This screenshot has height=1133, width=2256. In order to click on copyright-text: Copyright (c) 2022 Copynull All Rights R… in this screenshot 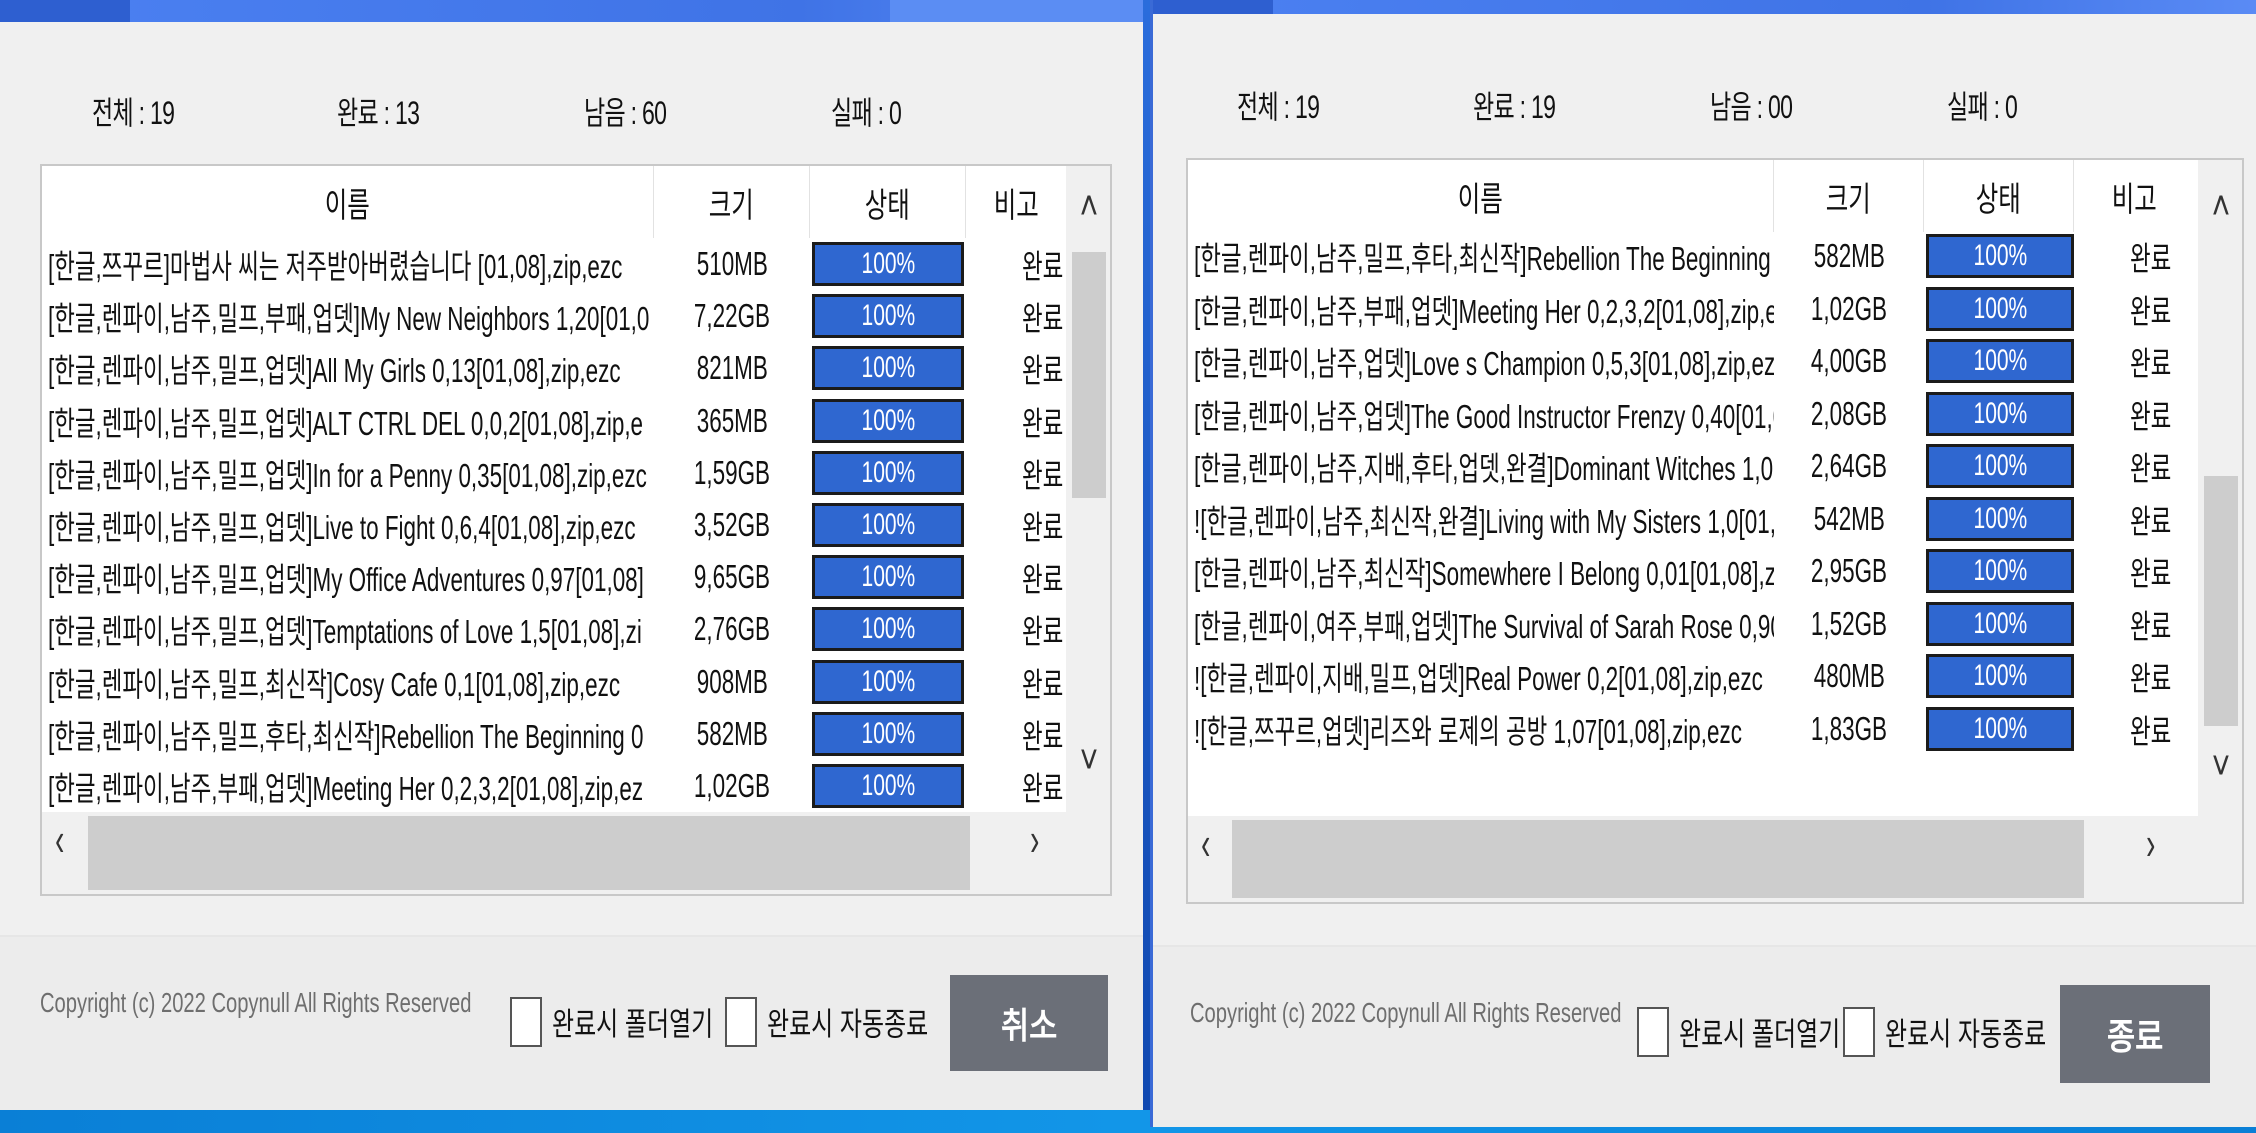, I will do `click(256, 1002)`.